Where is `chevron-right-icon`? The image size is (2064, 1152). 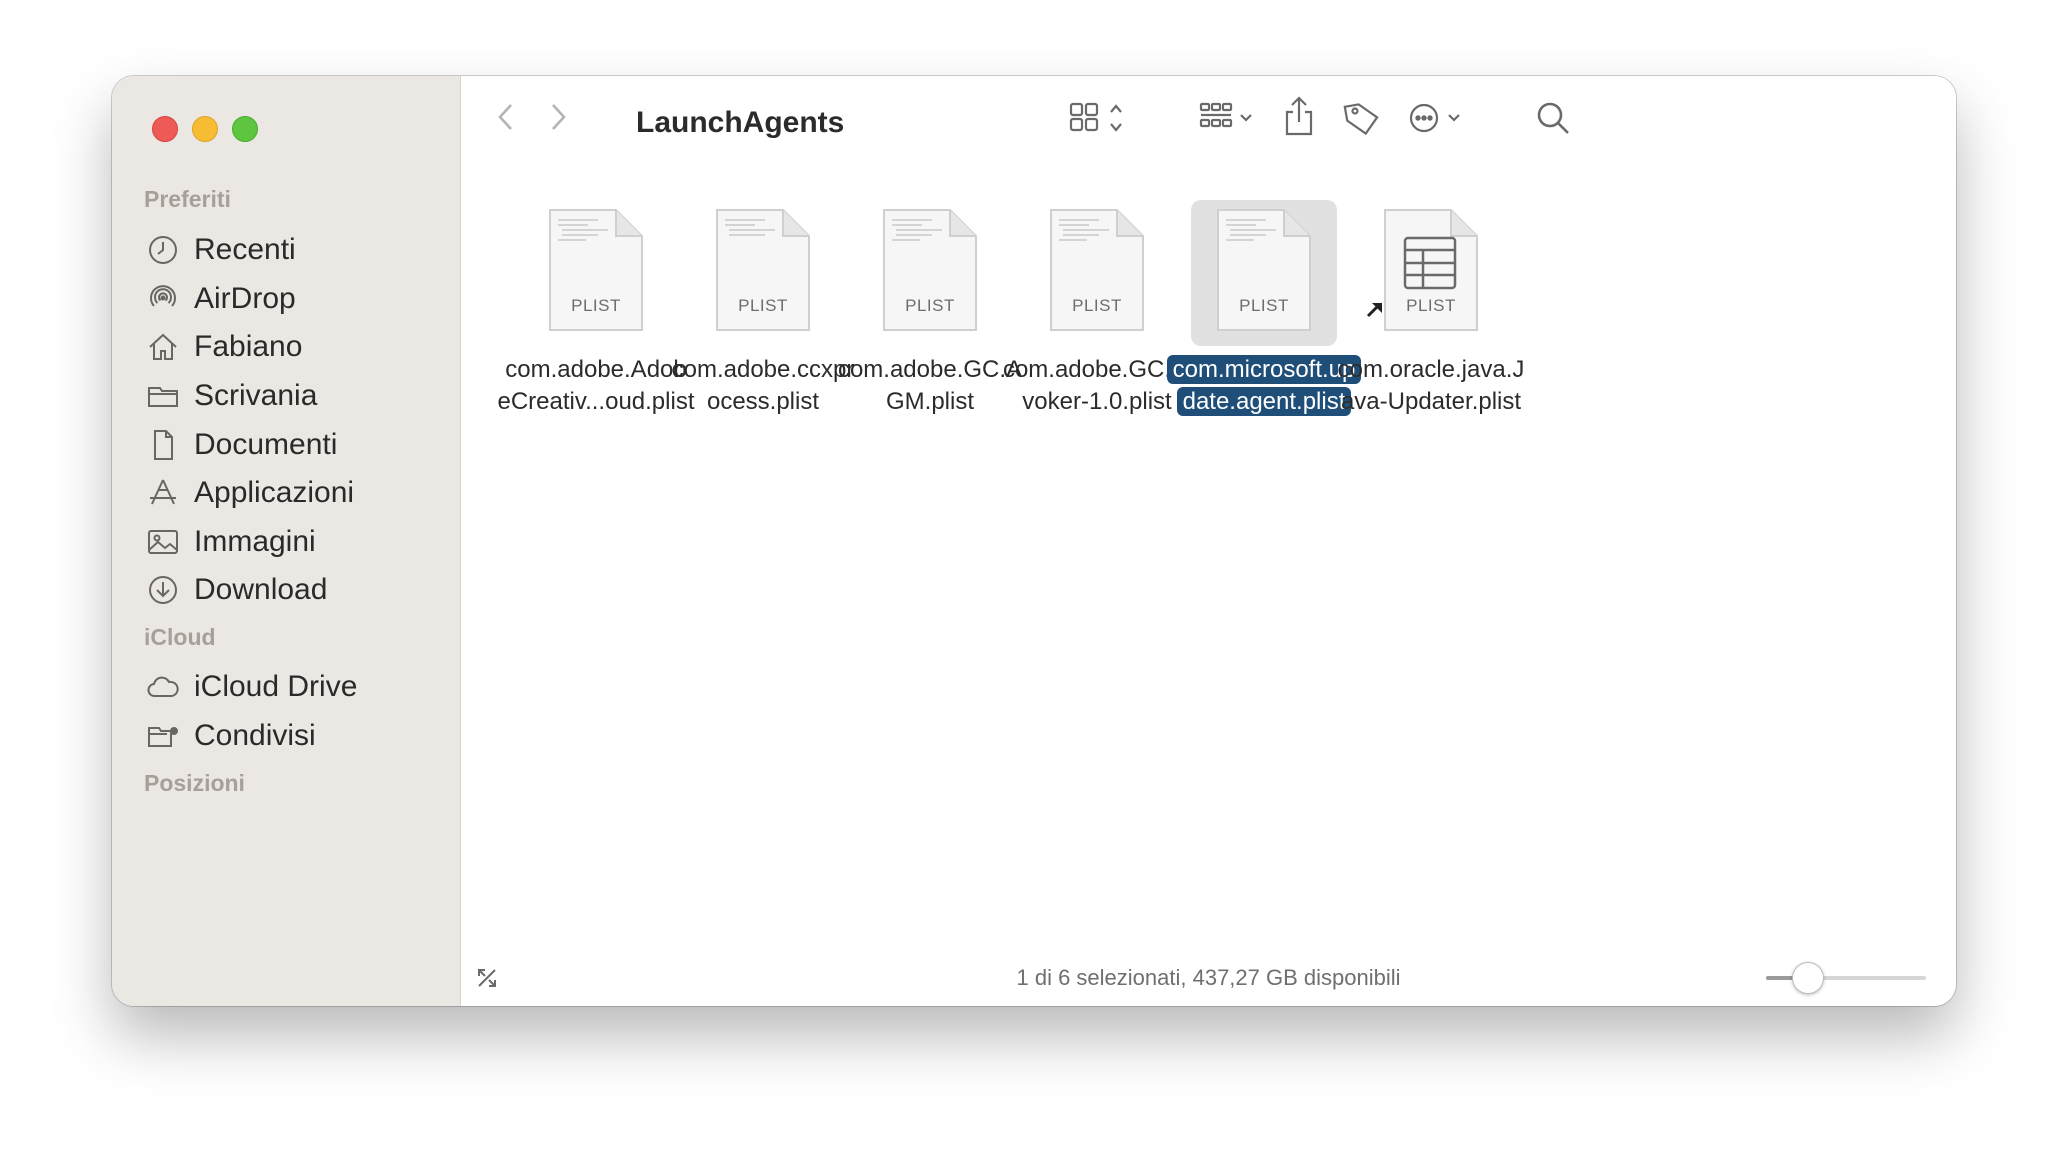
chevron-right-icon is located at coordinates (559, 117).